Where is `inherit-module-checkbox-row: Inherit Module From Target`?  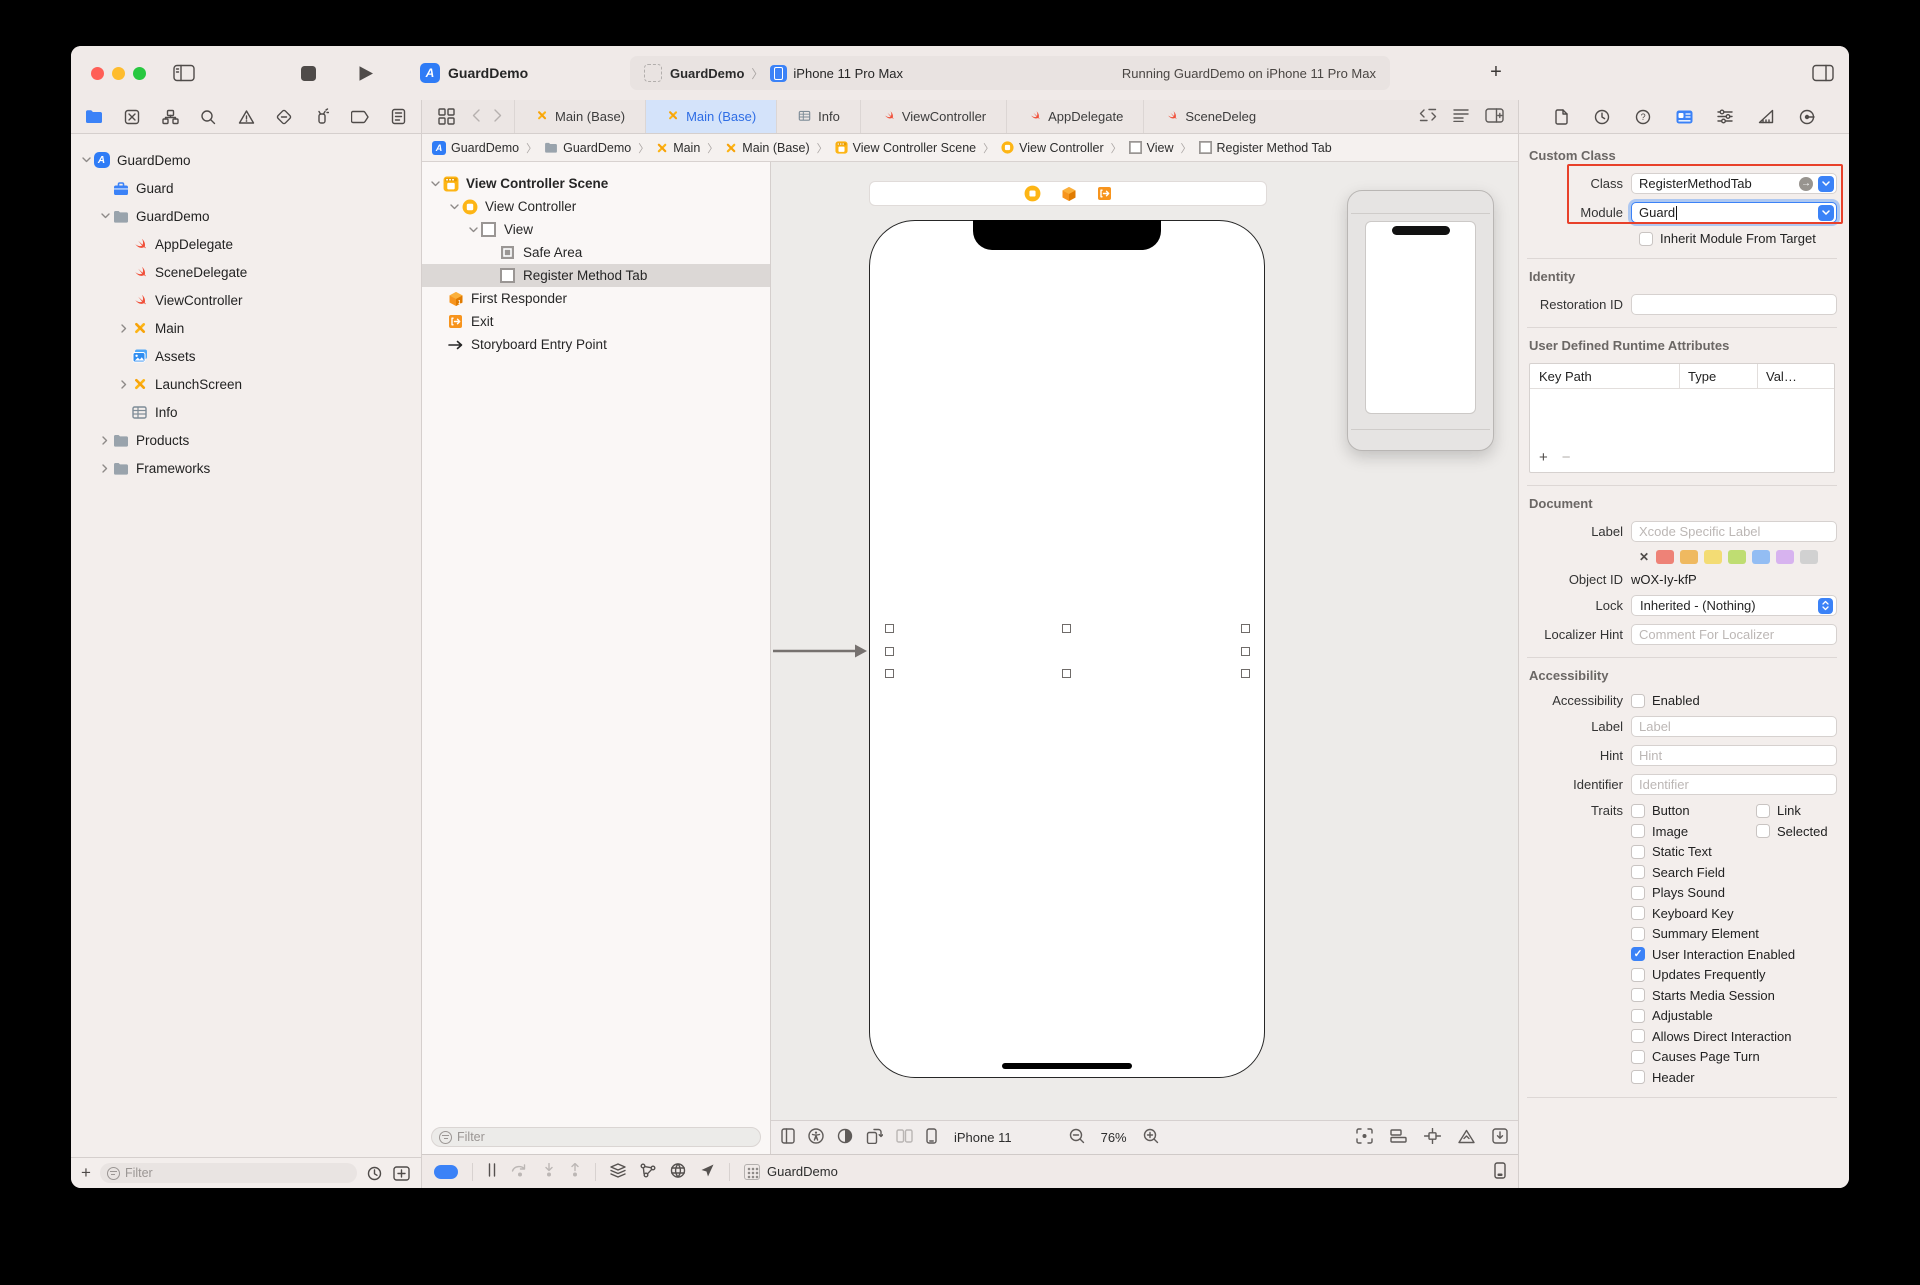 inherit-module-checkbox-row: Inherit Module From Target is located at coordinates (1727, 238).